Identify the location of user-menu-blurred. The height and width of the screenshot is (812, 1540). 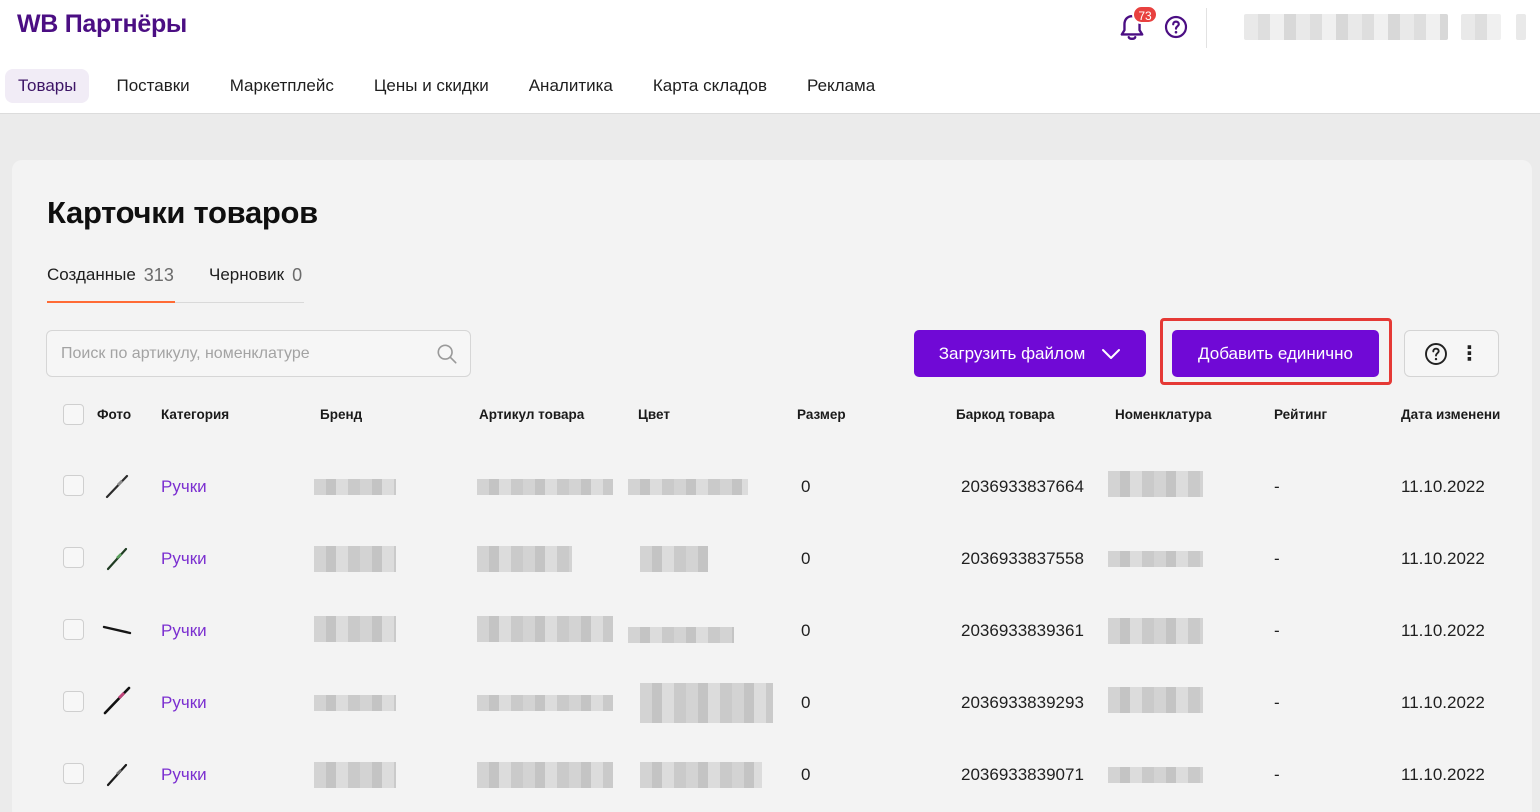
(1521, 27).